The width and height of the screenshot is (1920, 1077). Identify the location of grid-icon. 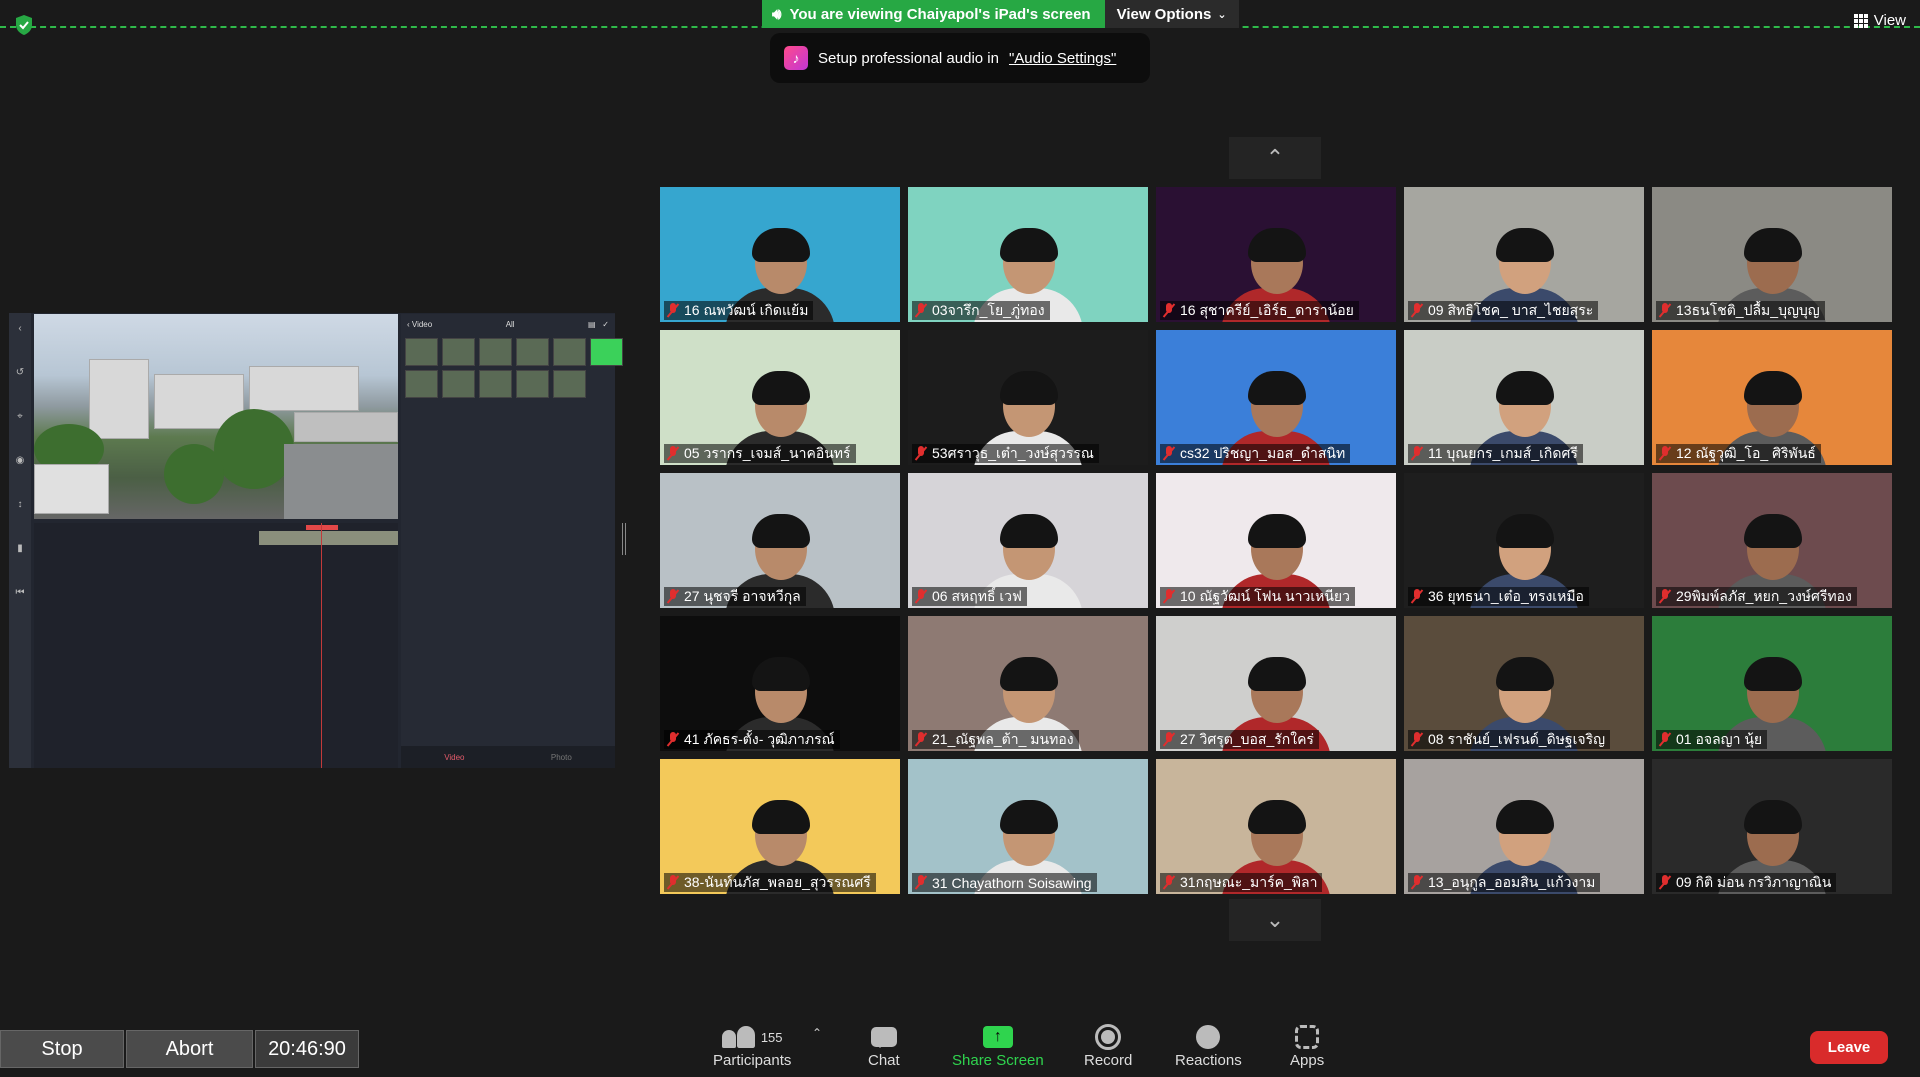
(1860, 20).